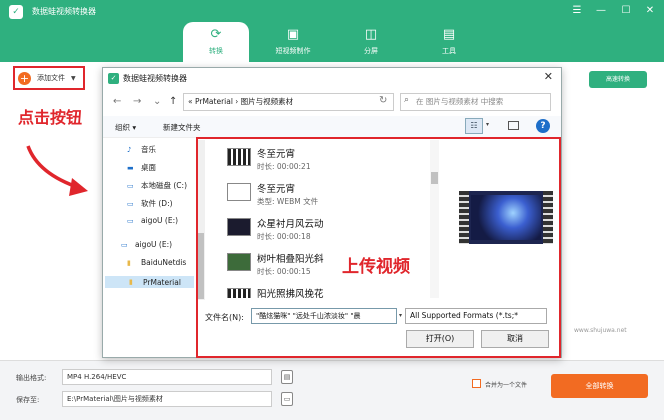 This screenshot has width=664, height=420. What do you see at coordinates (543, 126) in the screenshot?
I see `help-icon: ?` at bounding box center [543, 126].